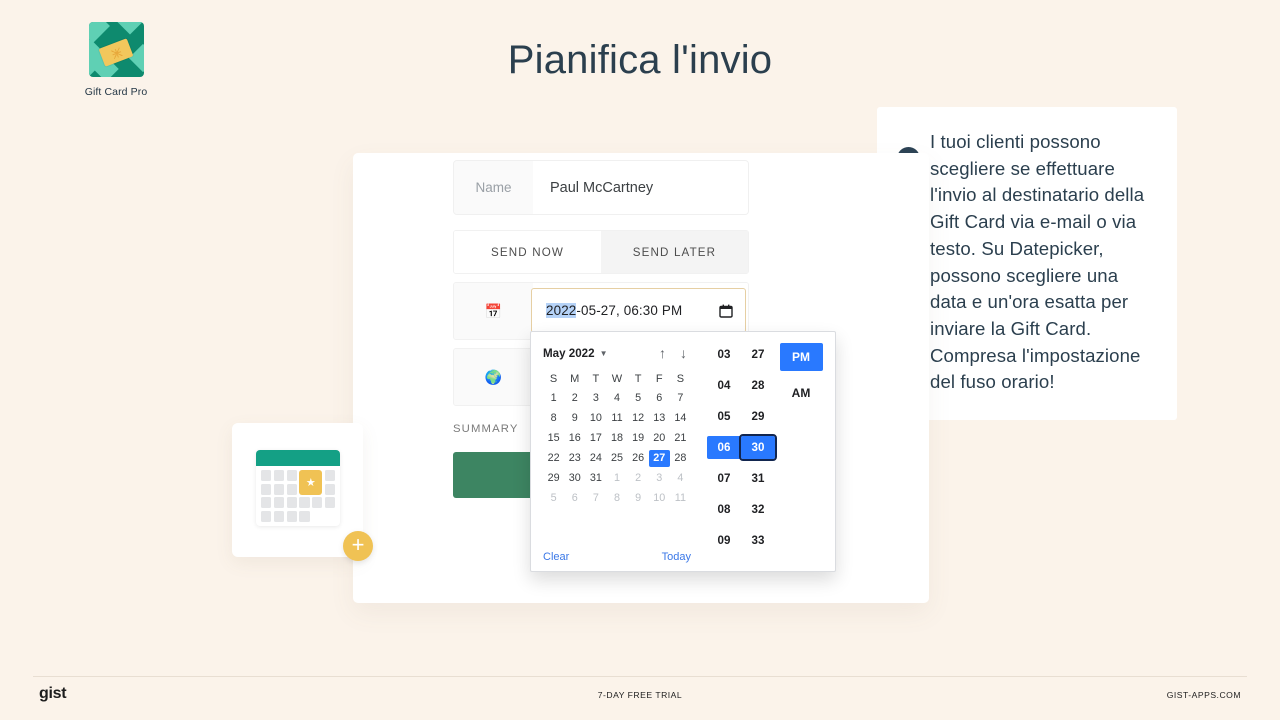 Image resolution: width=1280 pixels, height=720 pixels. What do you see at coordinates (659, 418) in the screenshot?
I see `day-cell: 13` at bounding box center [659, 418].